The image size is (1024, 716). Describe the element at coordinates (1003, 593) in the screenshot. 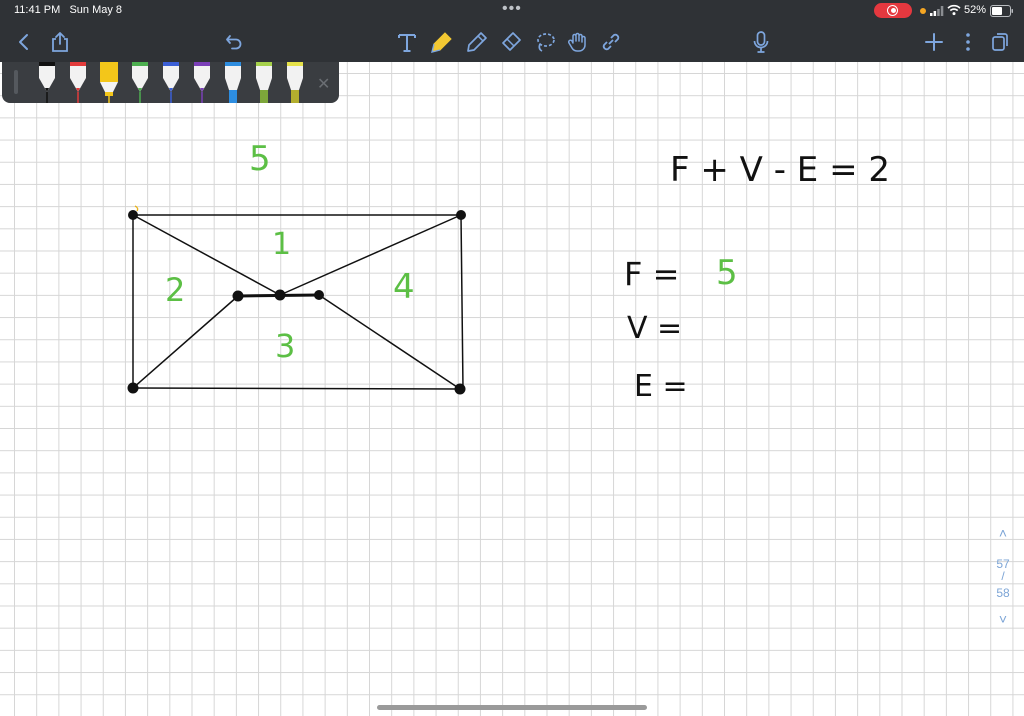

I see `total-page-count: 58` at that location.